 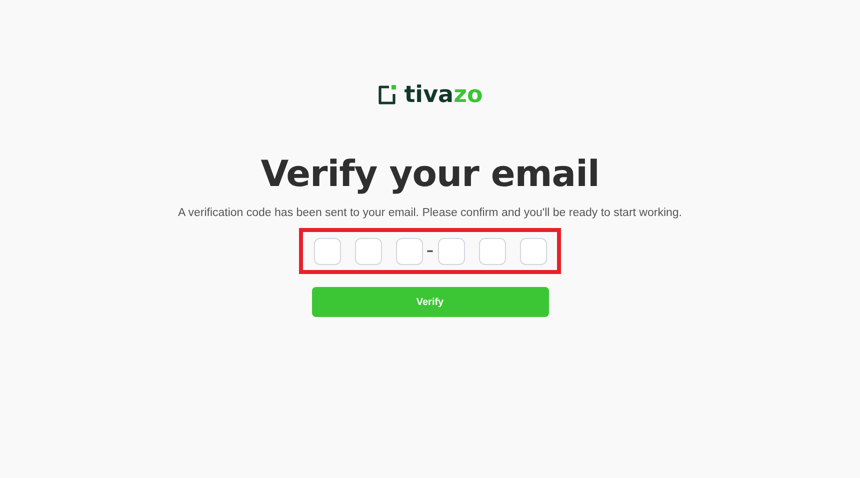 I want to click on verify-button: Verify, so click(x=430, y=302).